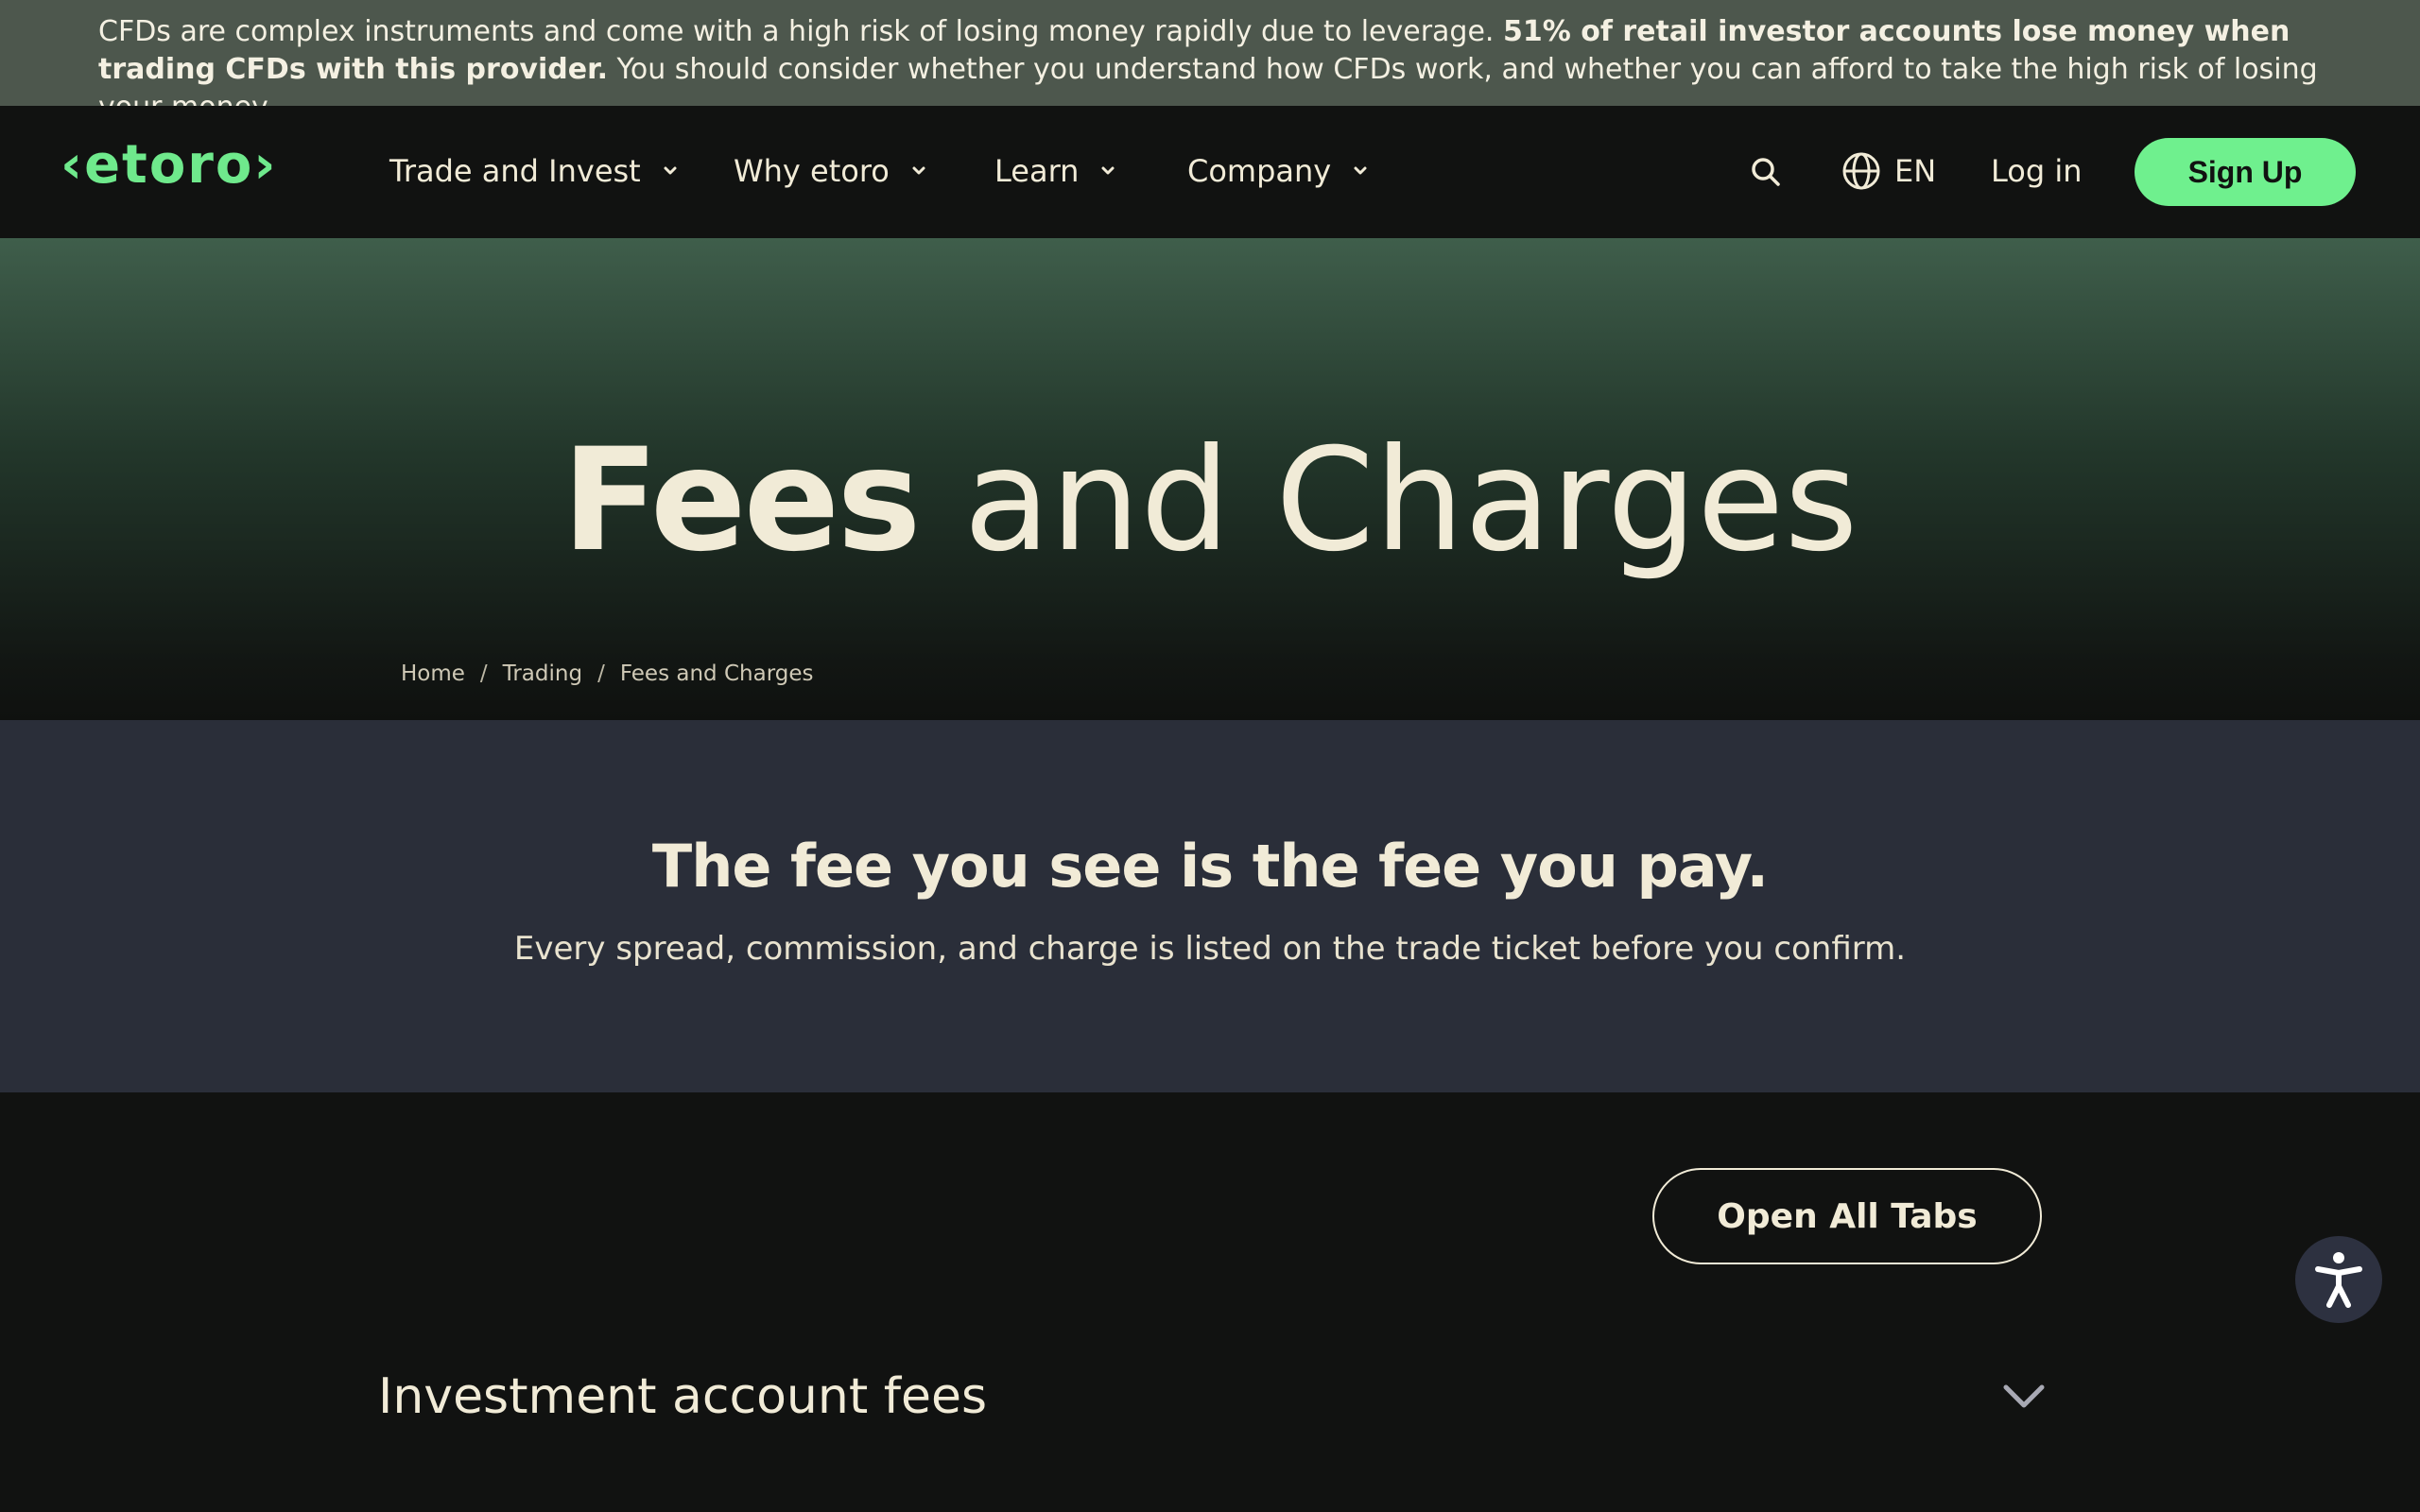  What do you see at coordinates (1861, 171) in the screenshot?
I see `globe-icon` at bounding box center [1861, 171].